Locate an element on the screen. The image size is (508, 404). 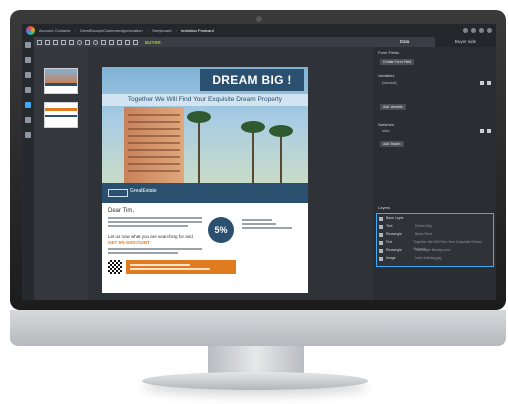
chart-icon is located at coordinates (28, 60).